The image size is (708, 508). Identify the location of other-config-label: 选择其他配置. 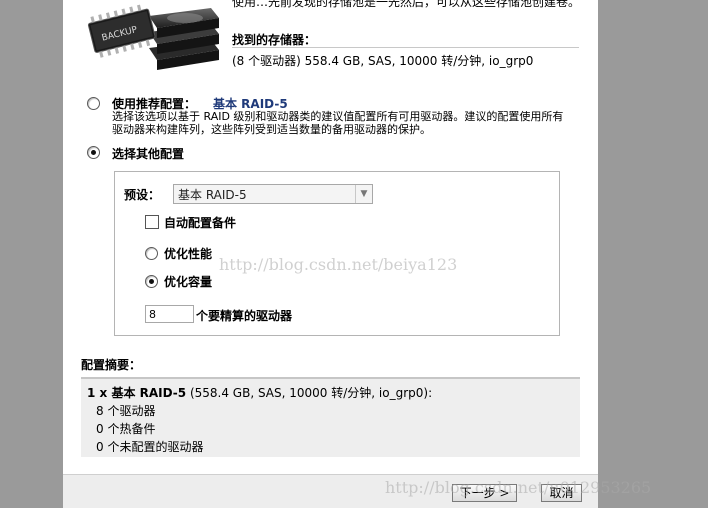
(148, 153).